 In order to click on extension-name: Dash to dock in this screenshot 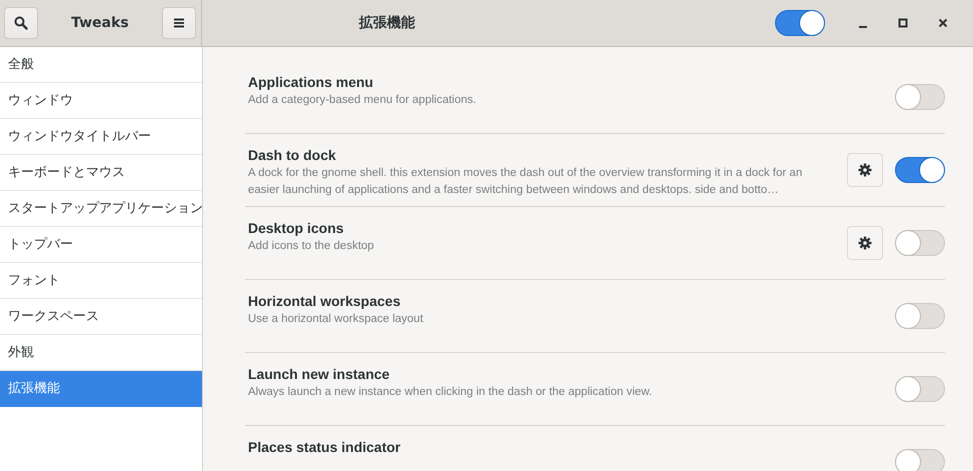, I will do `click(292, 155)`.